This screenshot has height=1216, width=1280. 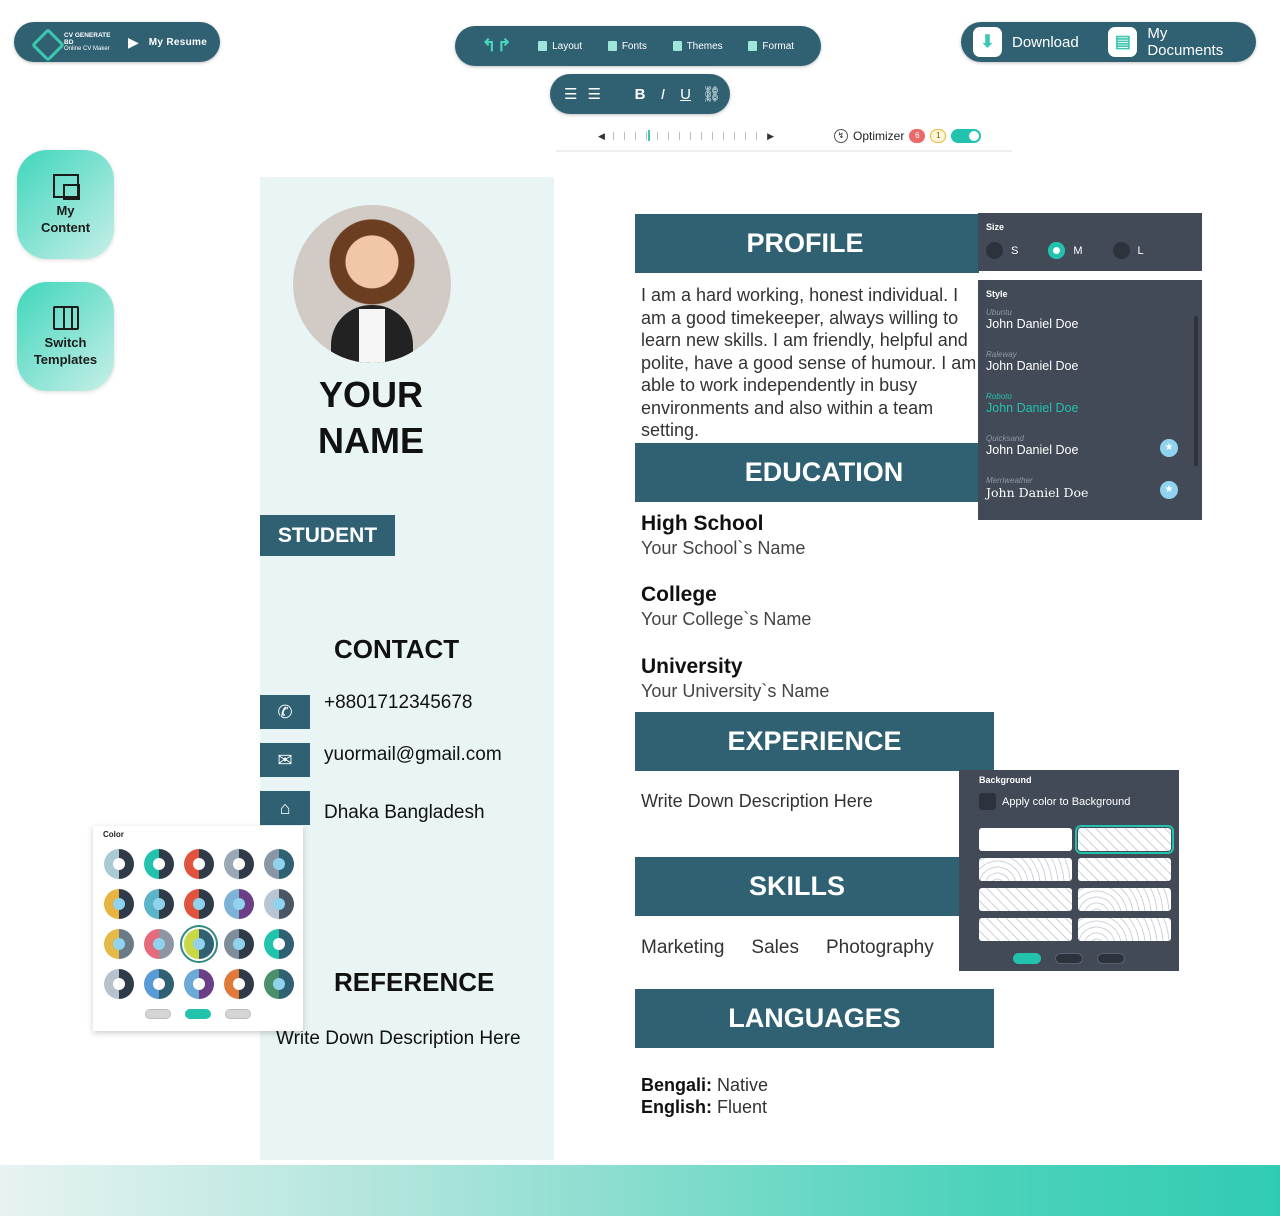 I want to click on optimizer: ↯ Optimizer 6 1, so click(x=908, y=136).